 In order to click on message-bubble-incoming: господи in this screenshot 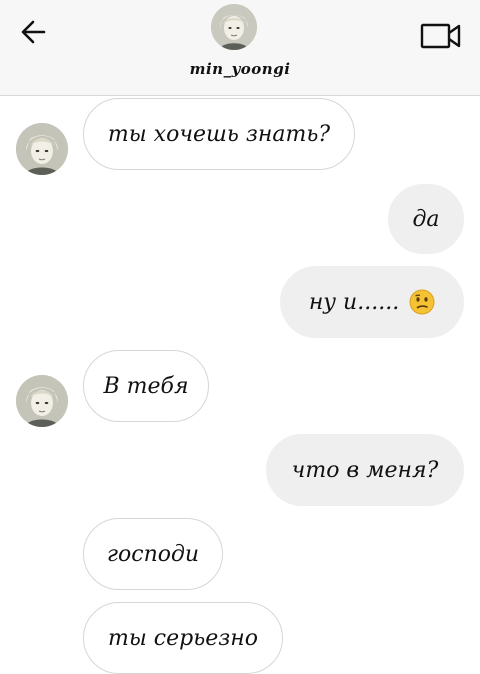, I will do `click(153, 554)`.